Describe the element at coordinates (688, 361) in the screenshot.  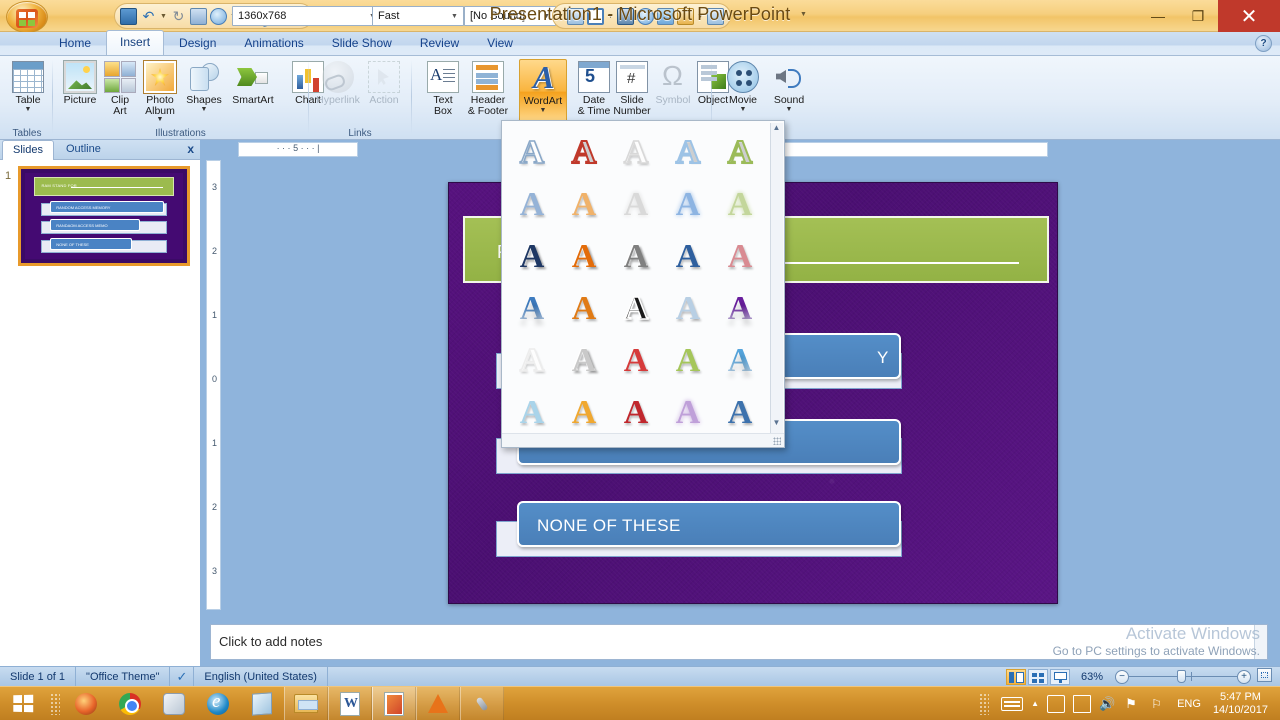
I see `wordart-style-24: A` at that location.